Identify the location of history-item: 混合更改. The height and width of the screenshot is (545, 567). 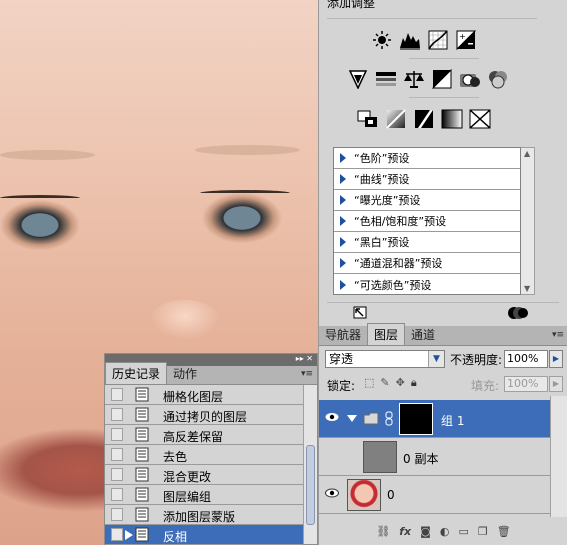
(204, 475).